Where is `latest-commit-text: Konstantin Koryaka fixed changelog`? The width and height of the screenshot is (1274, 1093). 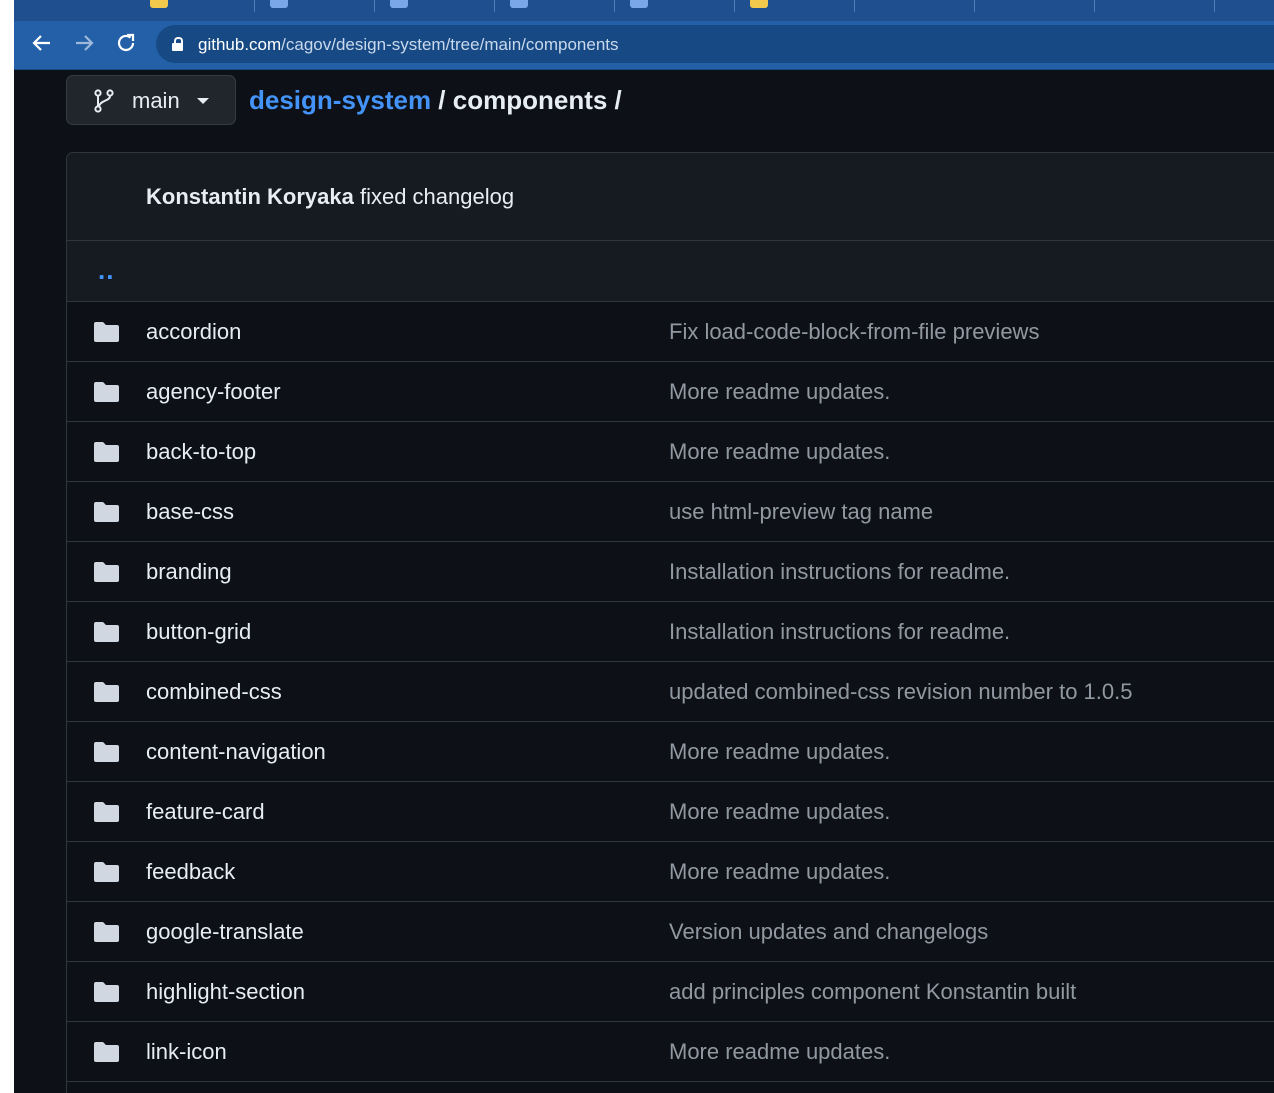 latest-commit-text: Konstantin Koryaka fixed changelog is located at coordinates (330, 197).